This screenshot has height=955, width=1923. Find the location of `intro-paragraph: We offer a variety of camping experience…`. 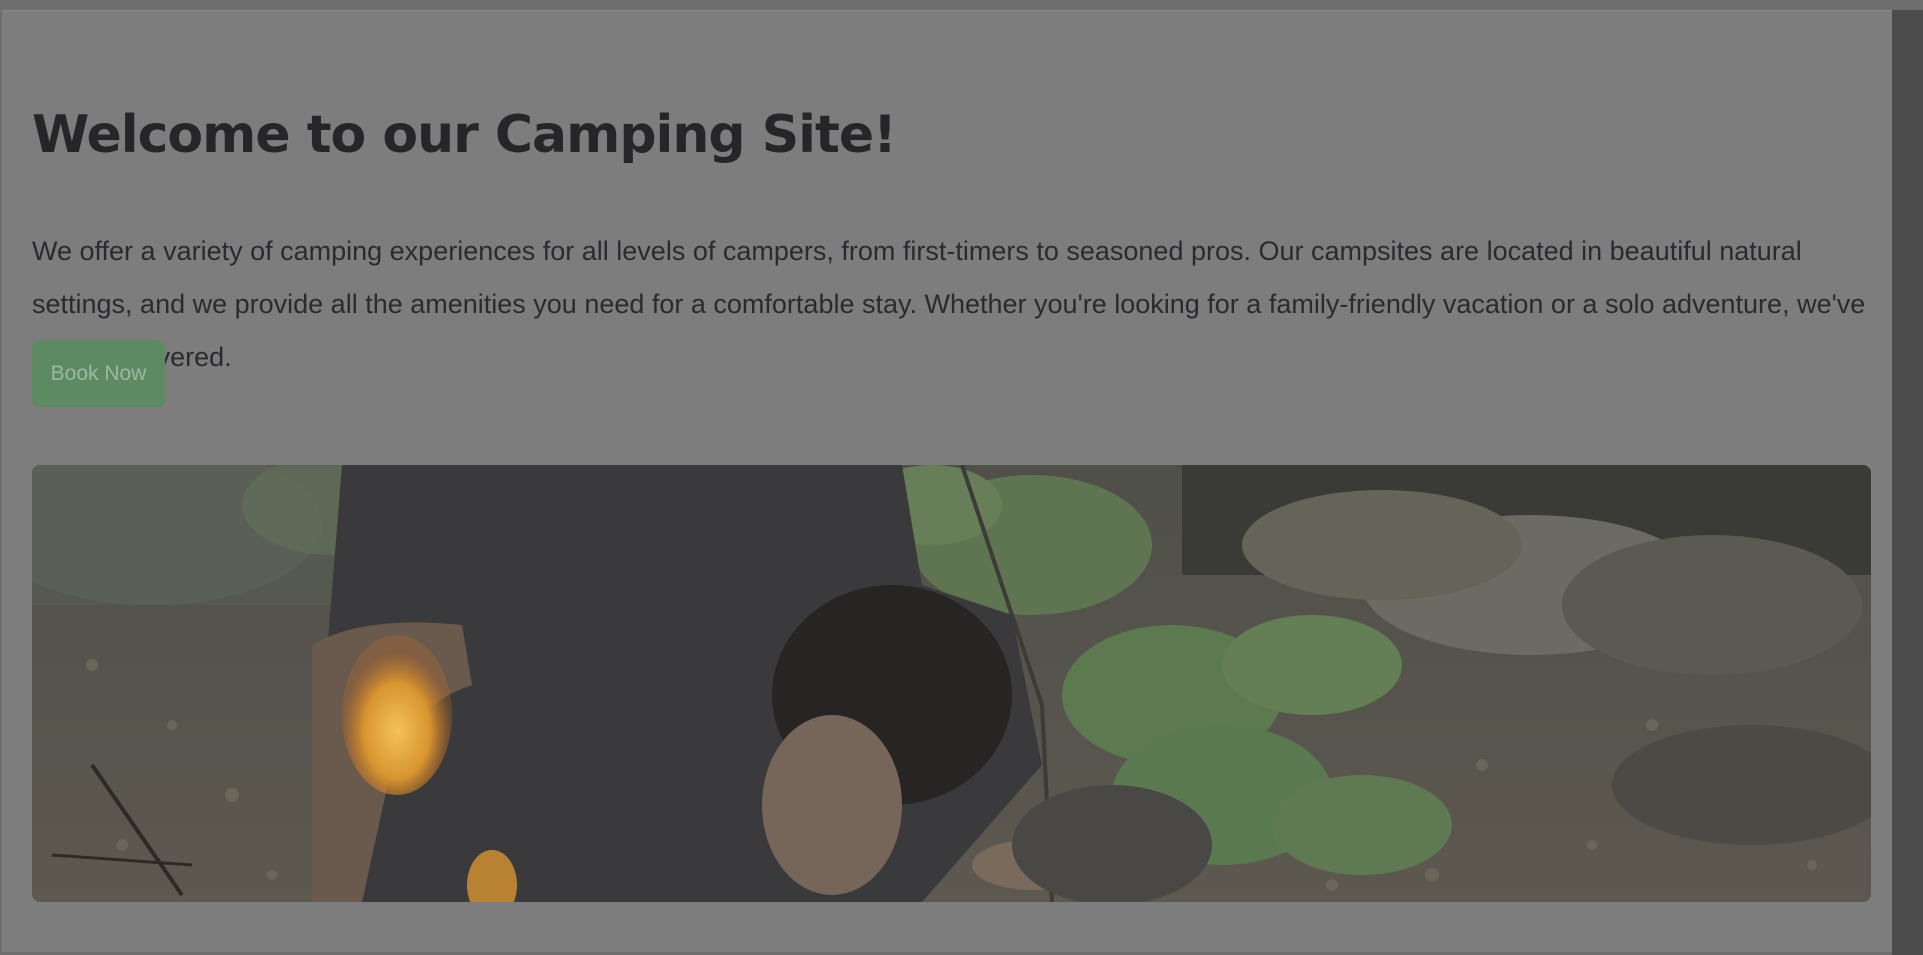

intro-paragraph: We offer a variety of camping experience… is located at coordinates (949, 304).